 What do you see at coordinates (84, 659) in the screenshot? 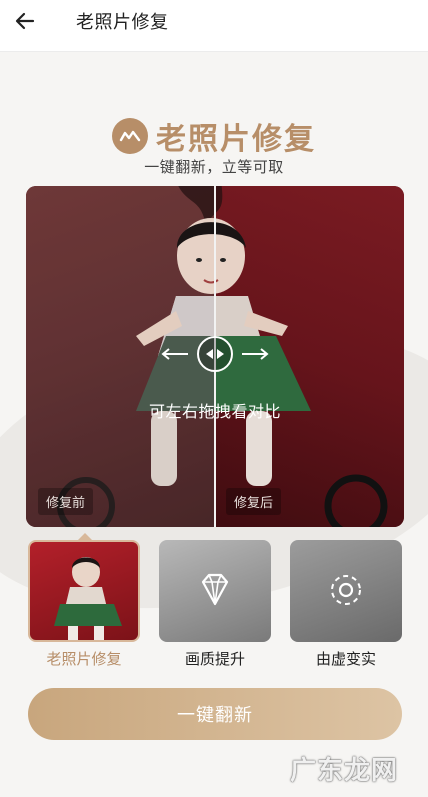
I see `feature-label-old-photo: 老照片修复` at bounding box center [84, 659].